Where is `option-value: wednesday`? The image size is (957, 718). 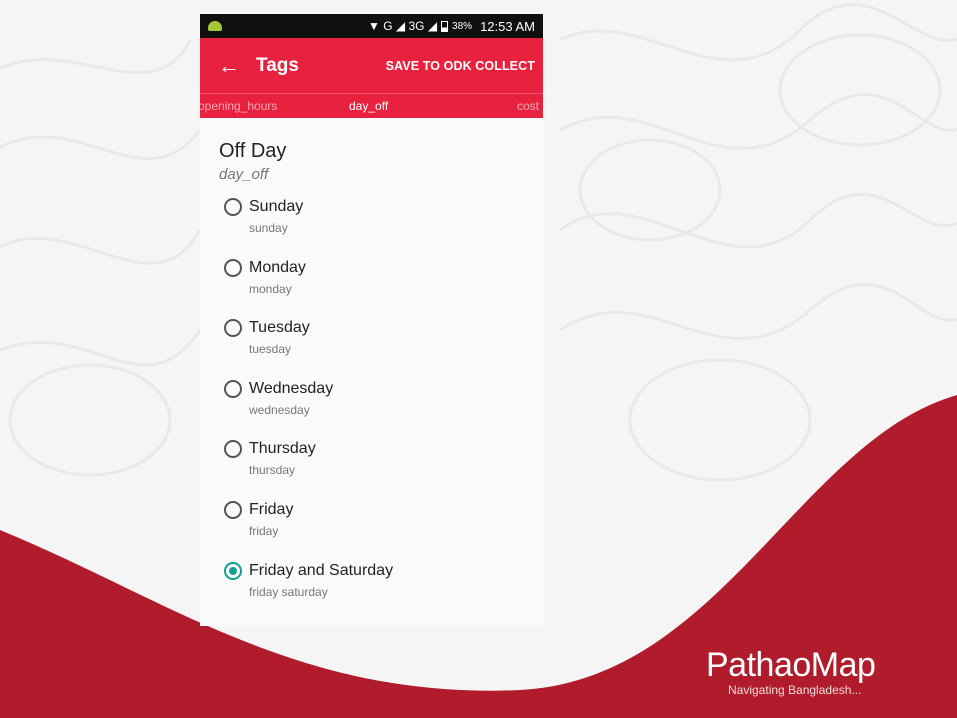 option-value: wednesday is located at coordinates (279, 409).